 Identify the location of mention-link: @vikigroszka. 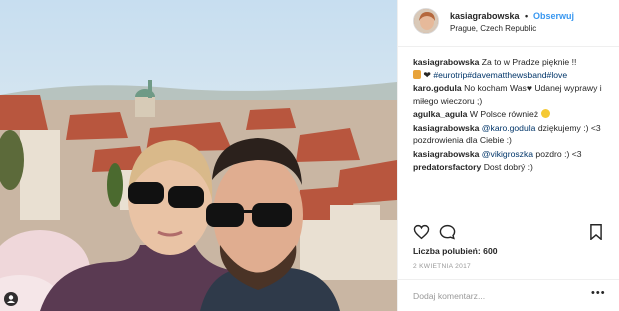
(507, 154).